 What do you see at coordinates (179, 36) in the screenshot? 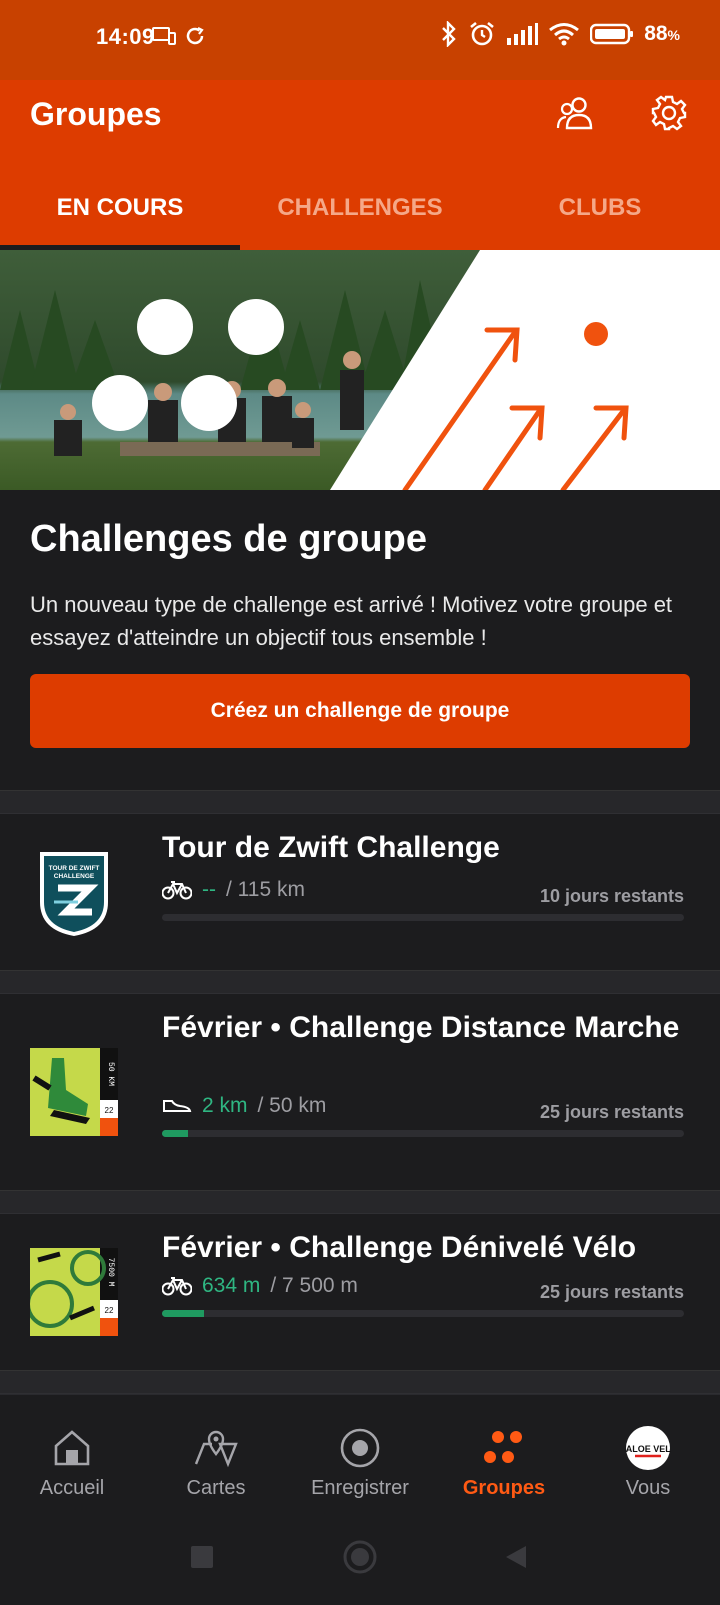
I see `status-left-icons` at bounding box center [179, 36].